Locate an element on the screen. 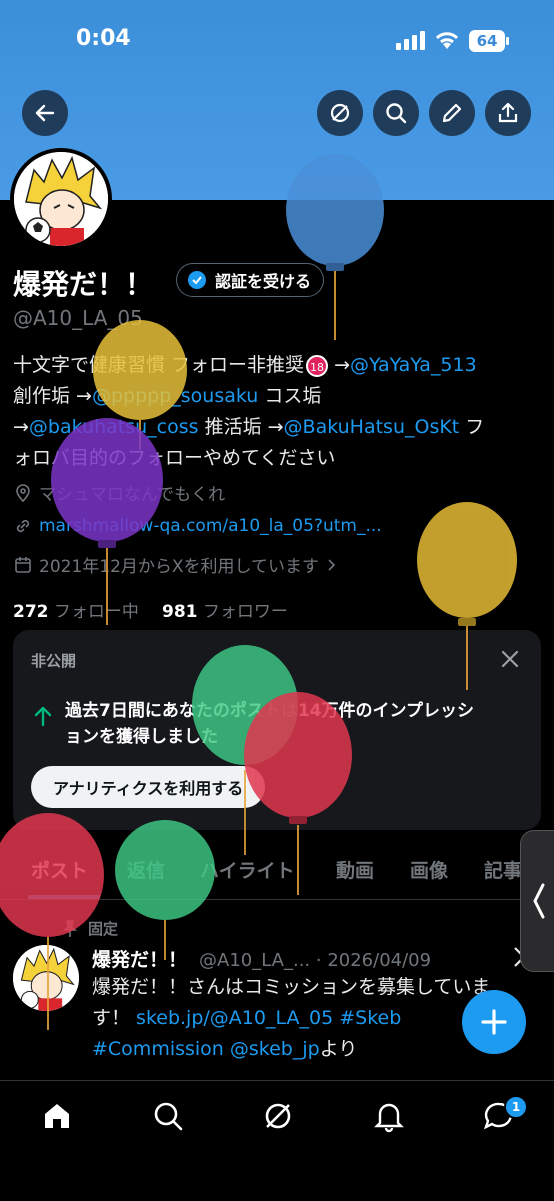 This screenshot has width=554, height=1201. pin-icon is located at coordinates (70, 928).